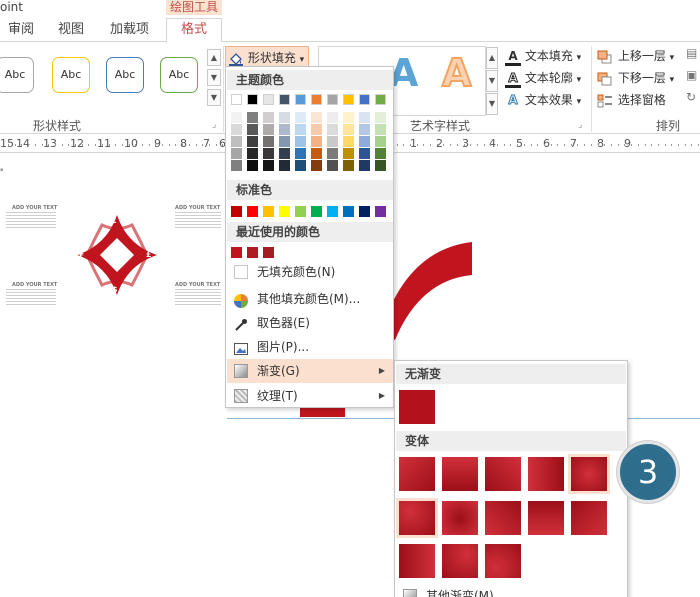 The image size is (700, 597). Describe the element at coordinates (456, 73) in the screenshot. I see `wordart-style-item: A` at that location.